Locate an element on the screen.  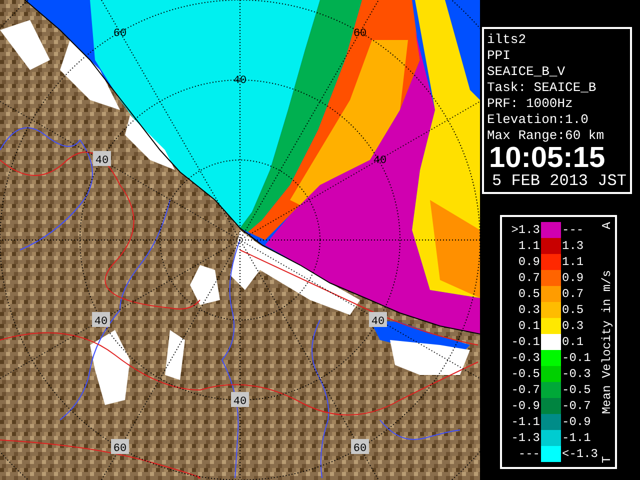
info-line: Max Range:60 km is located at coordinates (546, 136).